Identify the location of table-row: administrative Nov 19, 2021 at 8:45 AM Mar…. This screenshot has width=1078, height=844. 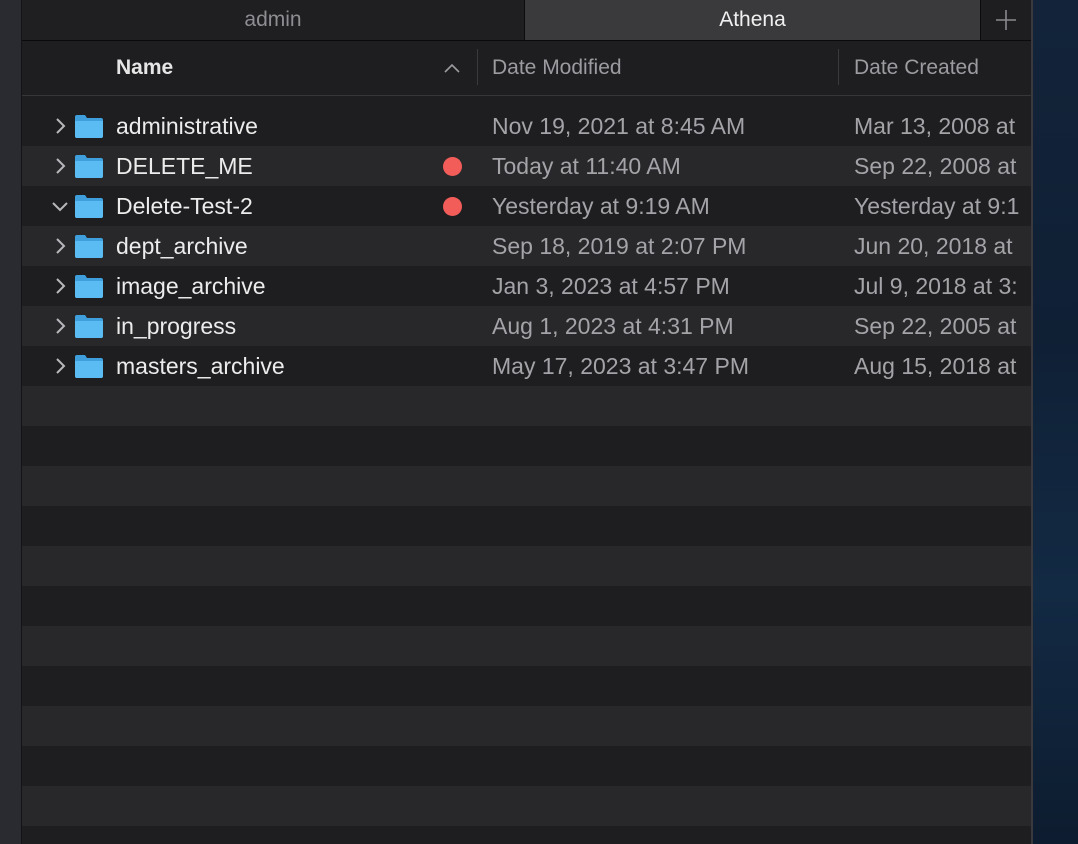
(527, 126).